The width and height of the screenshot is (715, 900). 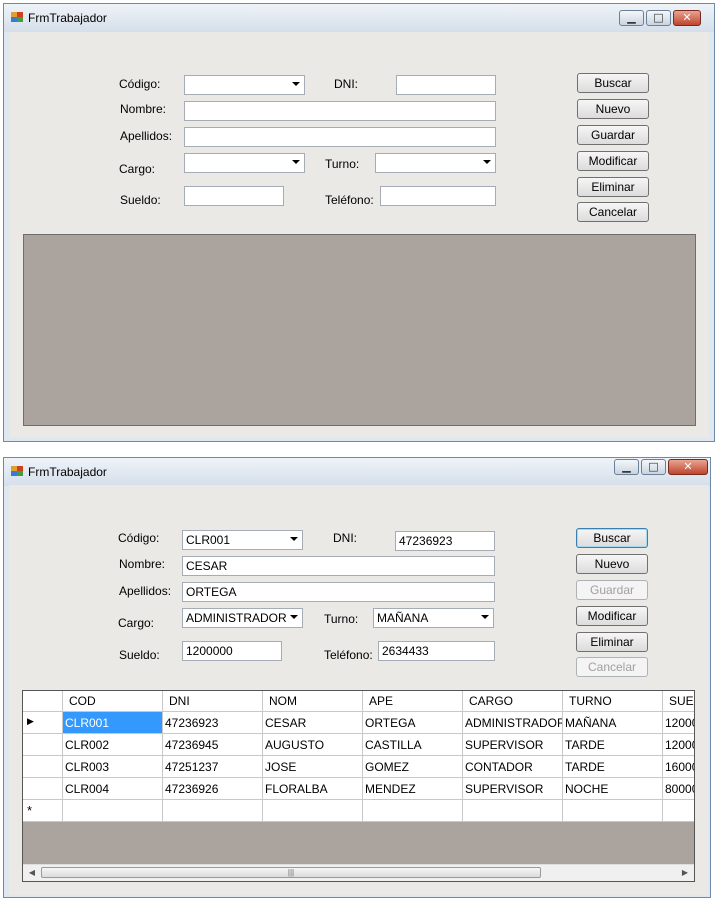 What do you see at coordinates (678, 701) in the screenshot?
I see `column-header-sue: SUE` at bounding box center [678, 701].